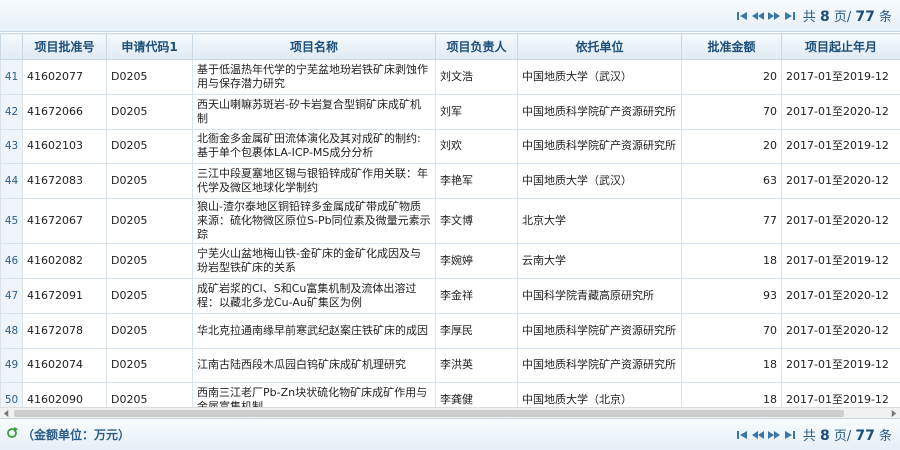 This screenshot has width=900, height=450. What do you see at coordinates (599, 295) in the screenshot?
I see `cell-org: 中国科学院青藏高原研究所` at bounding box center [599, 295].